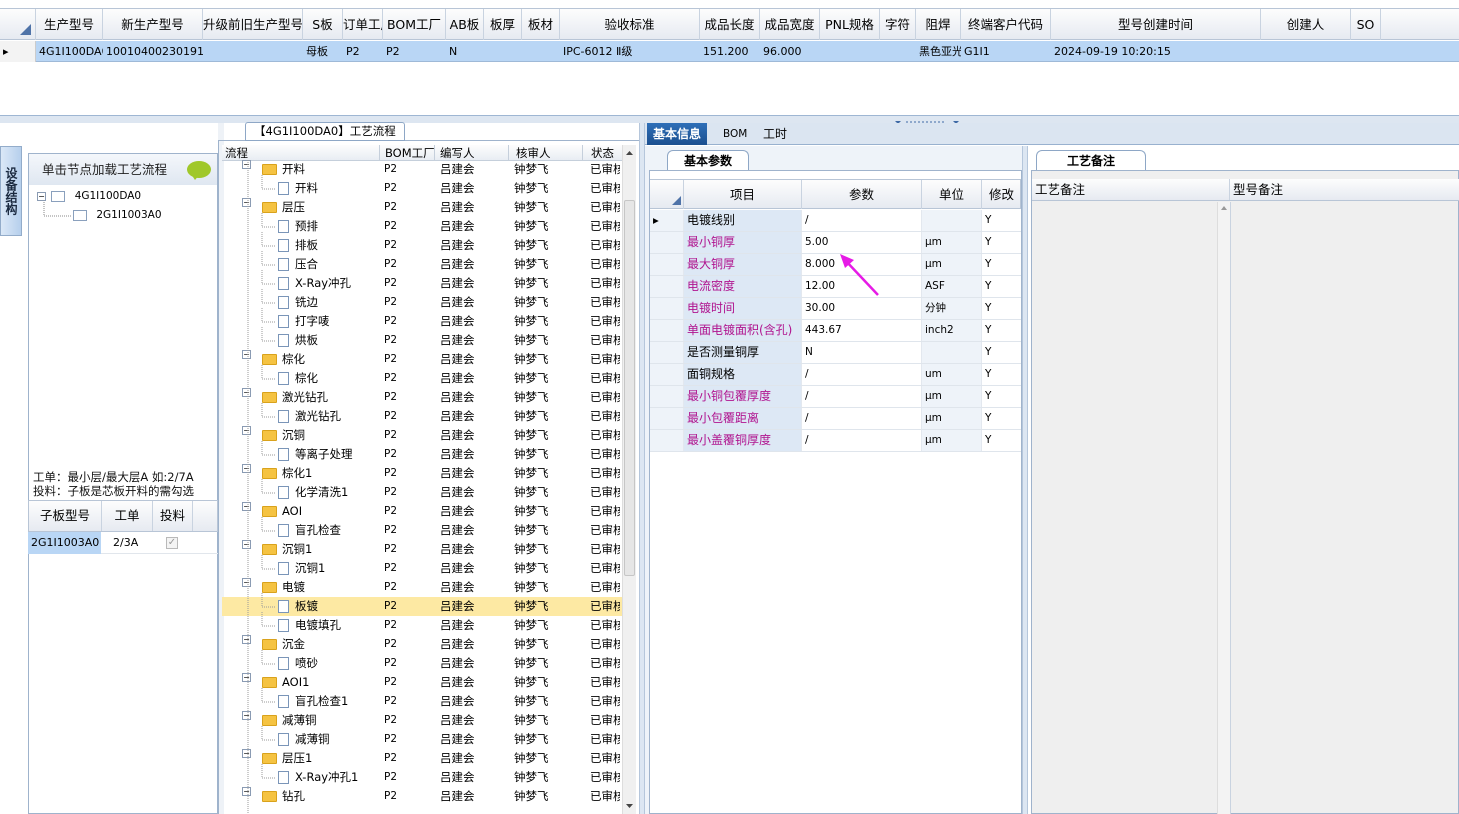 This screenshot has height=814, width=1459. Describe the element at coordinates (422, 207) in the screenshot. I see `process-row: − 层压 P2 吕建会 钟梦飞 已审核` at that location.